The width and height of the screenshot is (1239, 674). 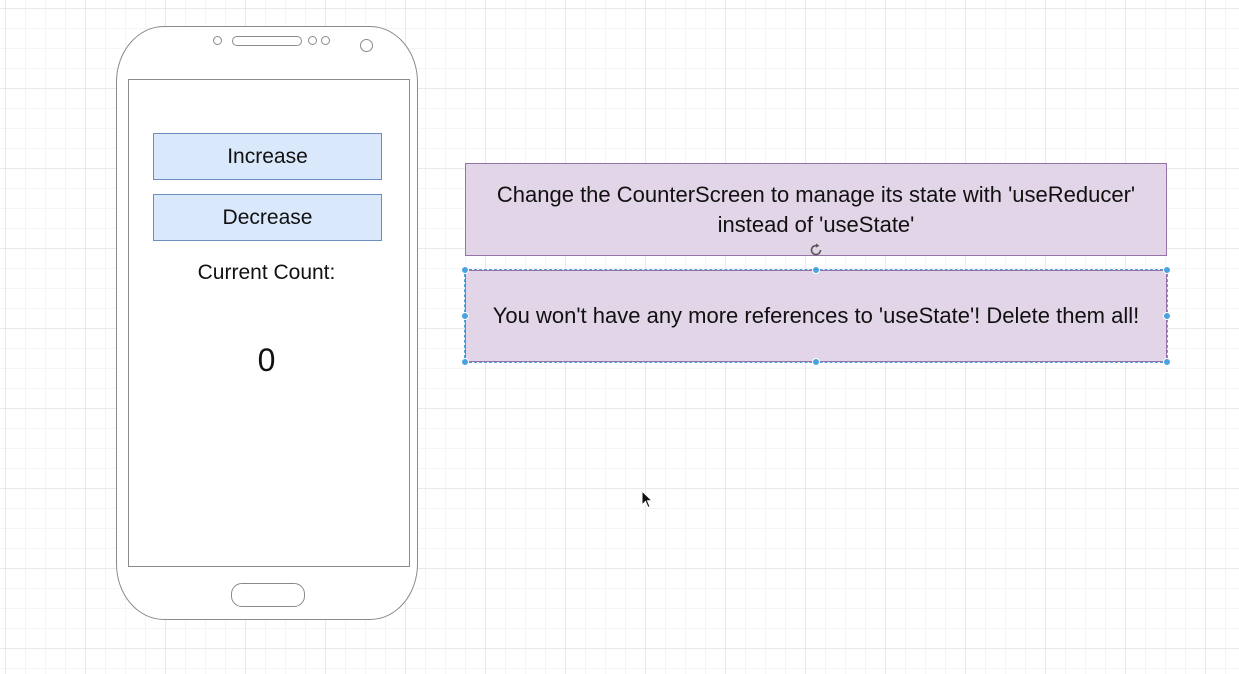 I want to click on current-count-value: 0, so click(x=266, y=360).